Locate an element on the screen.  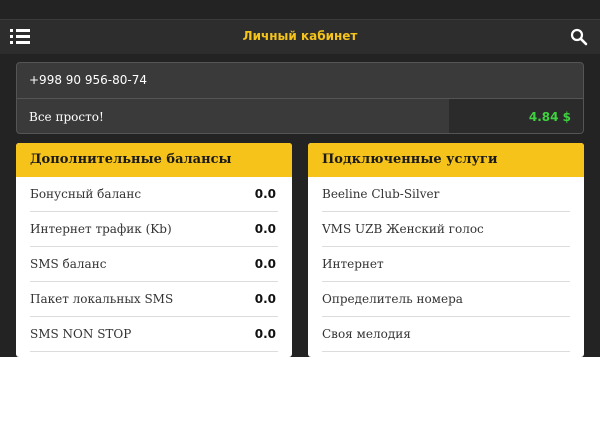
service-label: Своя мелодия is located at coordinates (366, 334).